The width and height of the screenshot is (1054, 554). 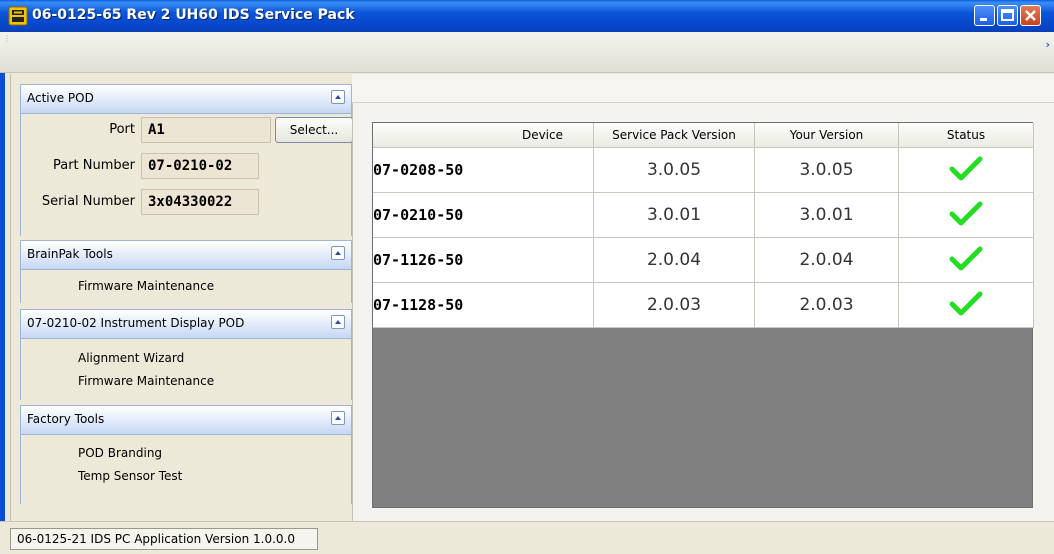 I want to click on your-version-cell: 3.0.05, so click(x=826, y=170).